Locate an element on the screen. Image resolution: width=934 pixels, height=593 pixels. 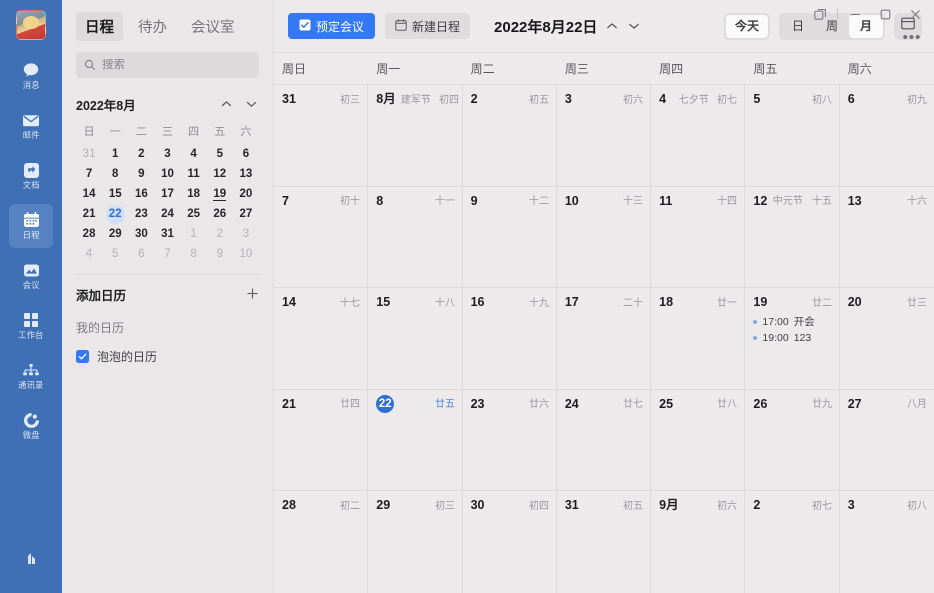
month-day-cell: 27 八月 is located at coordinates (887, 440).